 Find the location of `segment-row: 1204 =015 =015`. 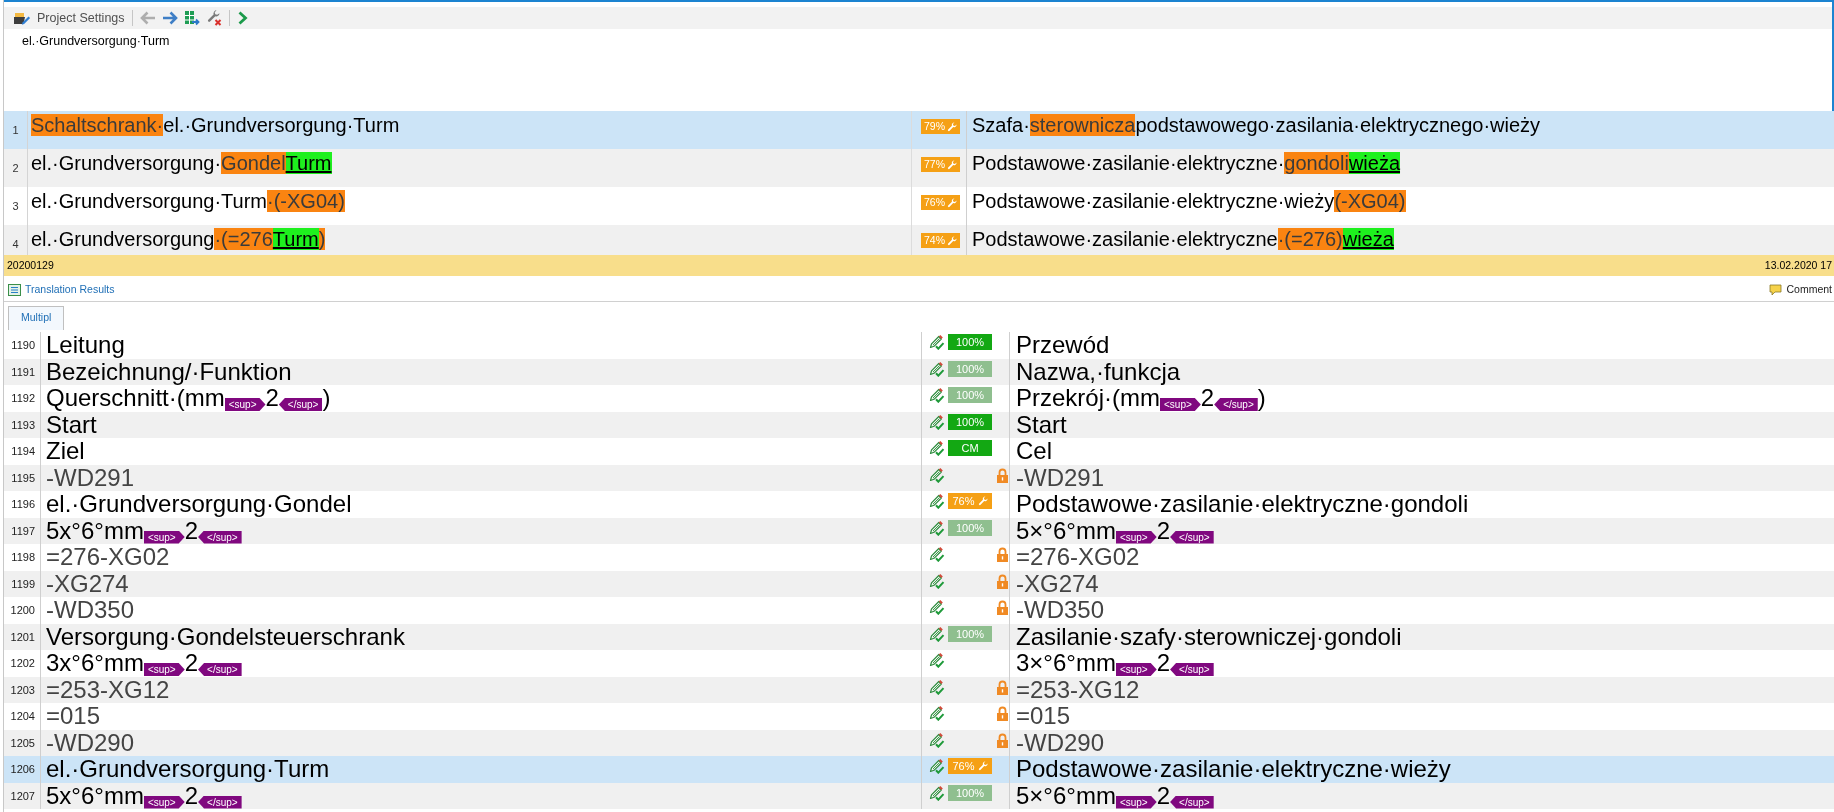

segment-row: 1204 =015 =015 is located at coordinates (919, 716).